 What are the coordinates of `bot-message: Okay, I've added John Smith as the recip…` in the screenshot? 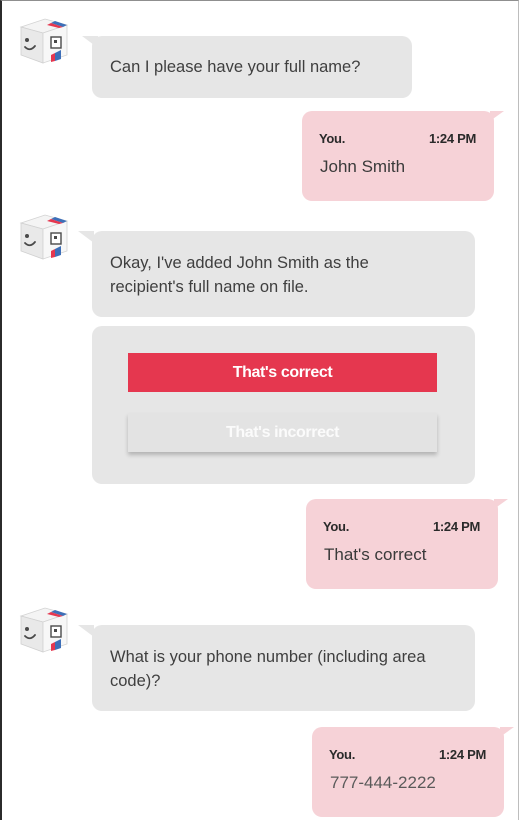 It's located at (276, 274).